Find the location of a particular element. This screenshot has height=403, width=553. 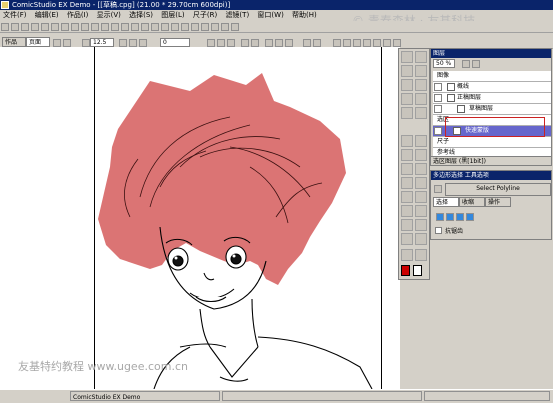

tab-nav2-icon is located at coordinates (67, 43).